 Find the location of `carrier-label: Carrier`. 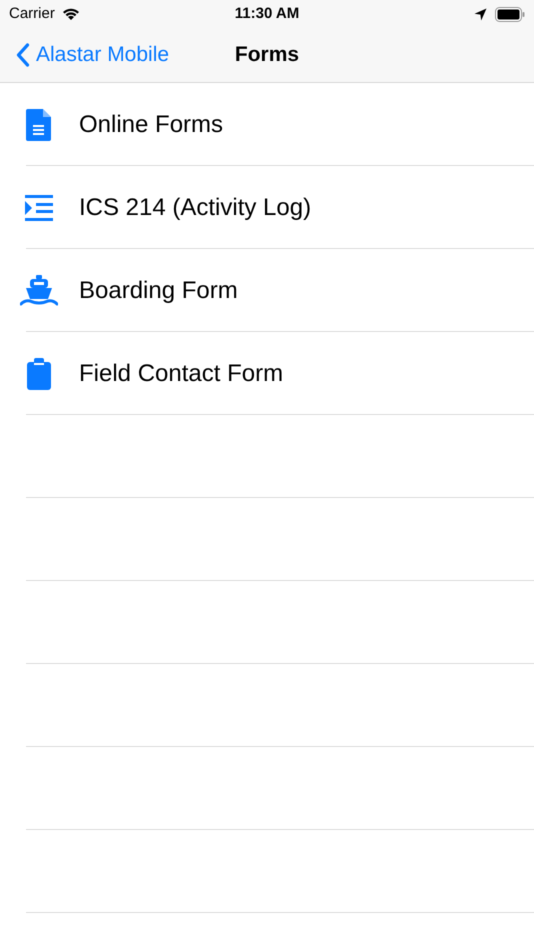

carrier-label: Carrier is located at coordinates (32, 14).